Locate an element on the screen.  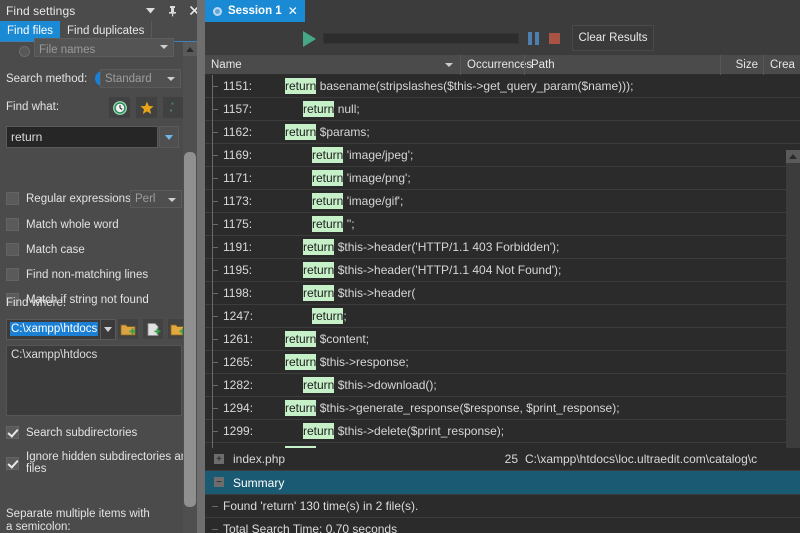
tab-session-1: Session 1 ✕ is located at coordinates (255, 11).